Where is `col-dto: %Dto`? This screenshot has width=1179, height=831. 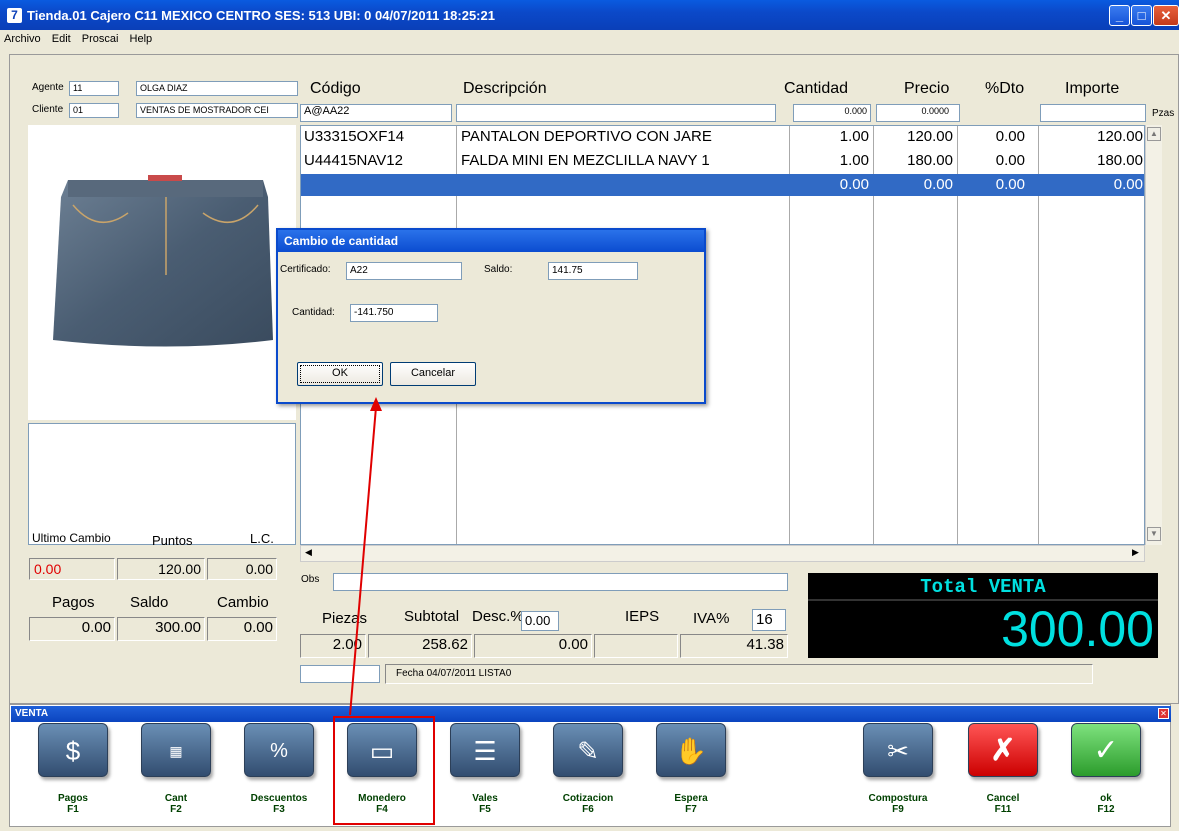 col-dto: %Dto is located at coordinates (1005, 88).